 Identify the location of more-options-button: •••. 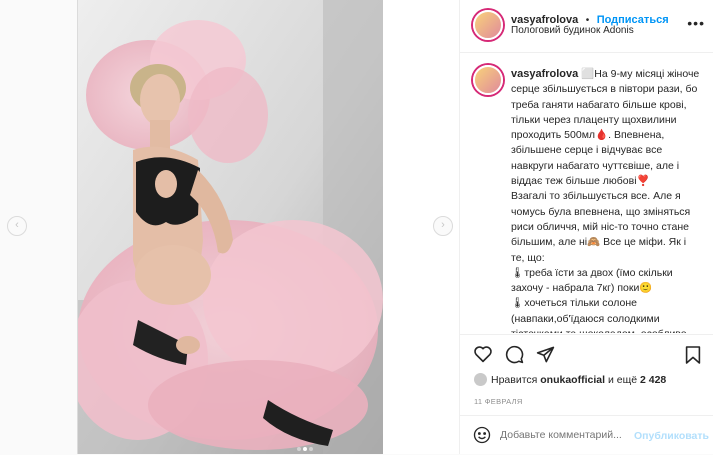
(696, 23).